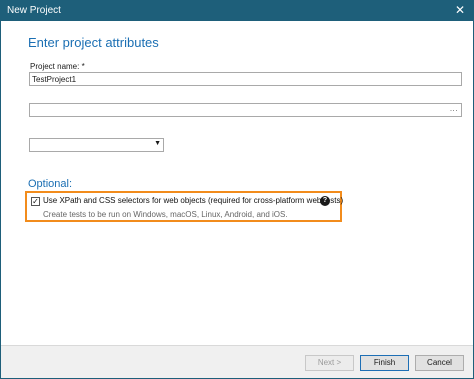 This screenshot has height=379, width=474. What do you see at coordinates (325, 201) in the screenshot?
I see `help-icon: ?` at bounding box center [325, 201].